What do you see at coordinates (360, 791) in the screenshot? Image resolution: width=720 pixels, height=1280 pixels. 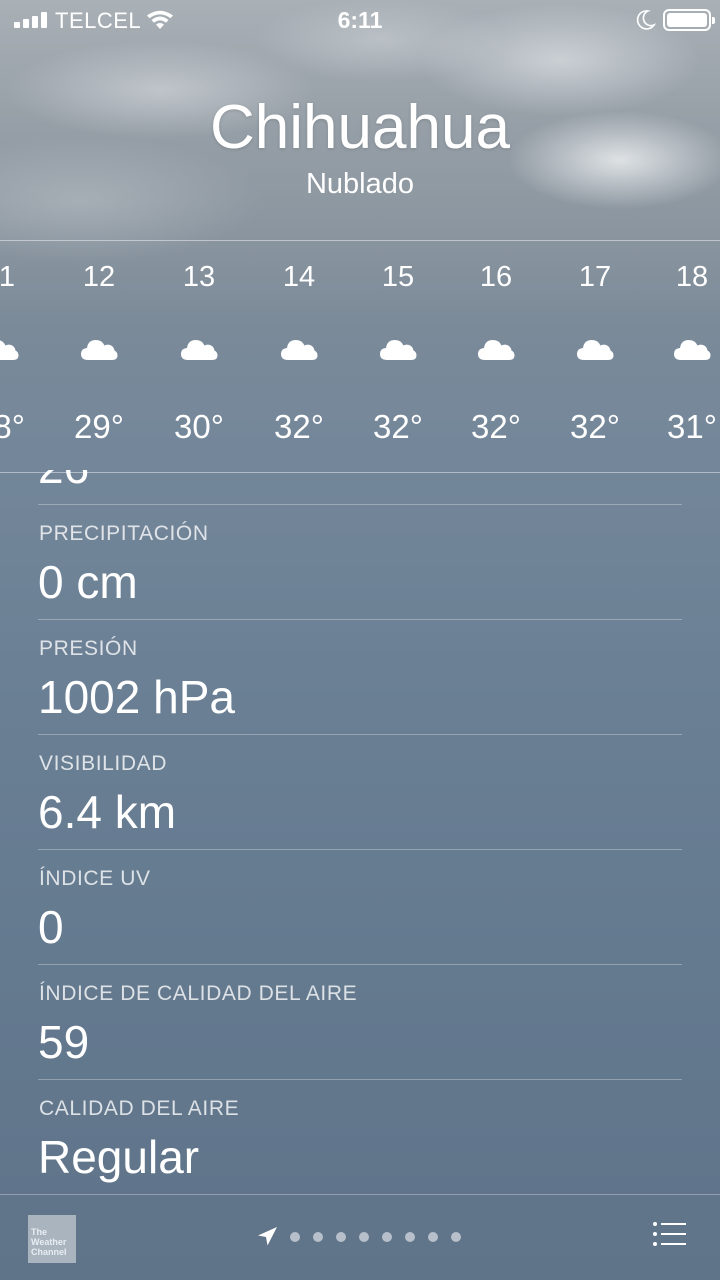 I see `detail-row-visibility: VISIBILIDAD 6.4 km` at bounding box center [360, 791].